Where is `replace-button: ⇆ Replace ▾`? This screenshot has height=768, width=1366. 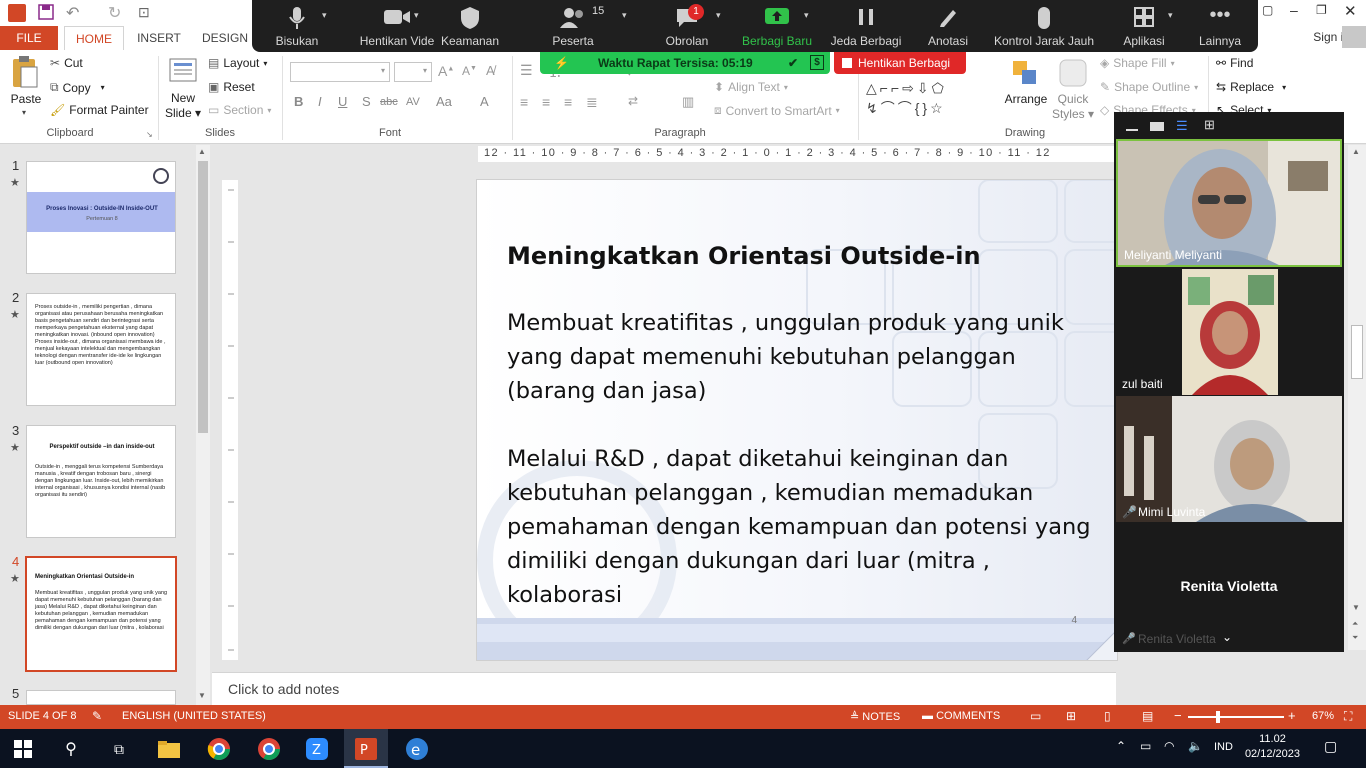
replace-button: ⇆ Replace ▾ is located at coordinates (1251, 87).